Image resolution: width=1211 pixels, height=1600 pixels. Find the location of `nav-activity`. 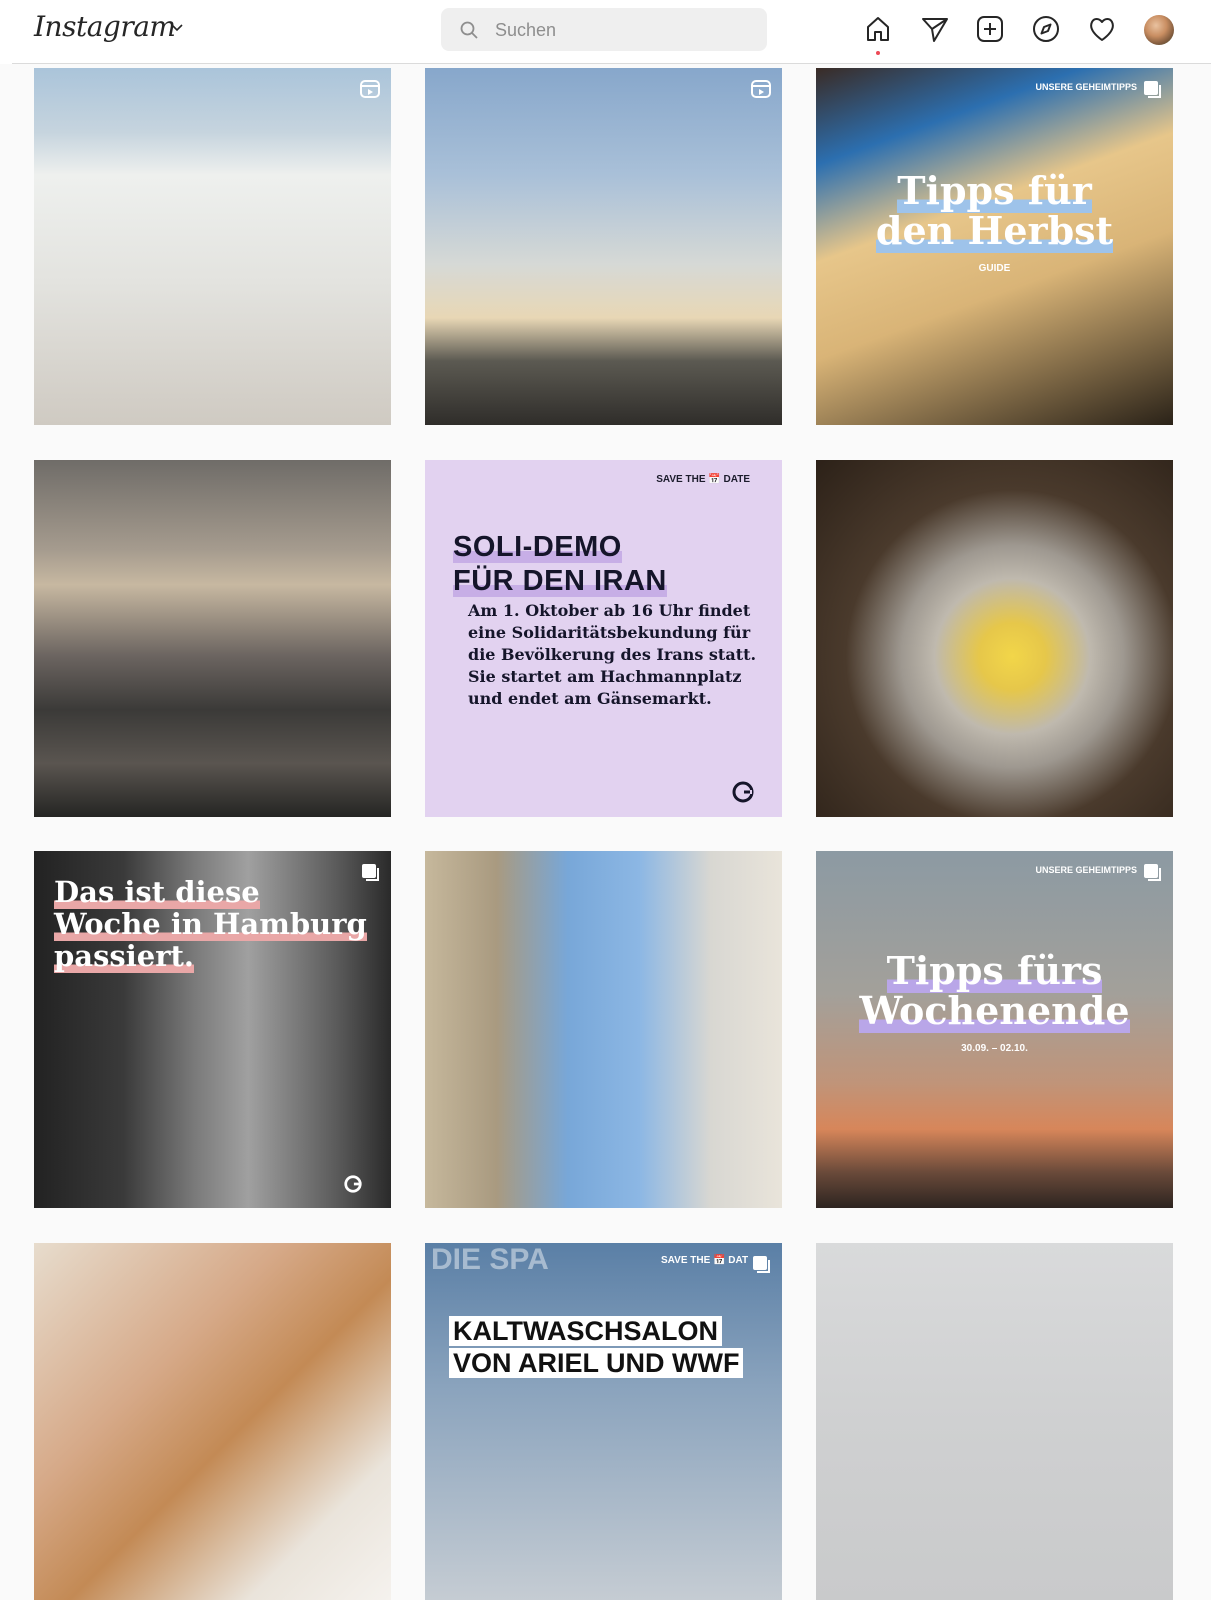

nav-activity is located at coordinates (1102, 30).